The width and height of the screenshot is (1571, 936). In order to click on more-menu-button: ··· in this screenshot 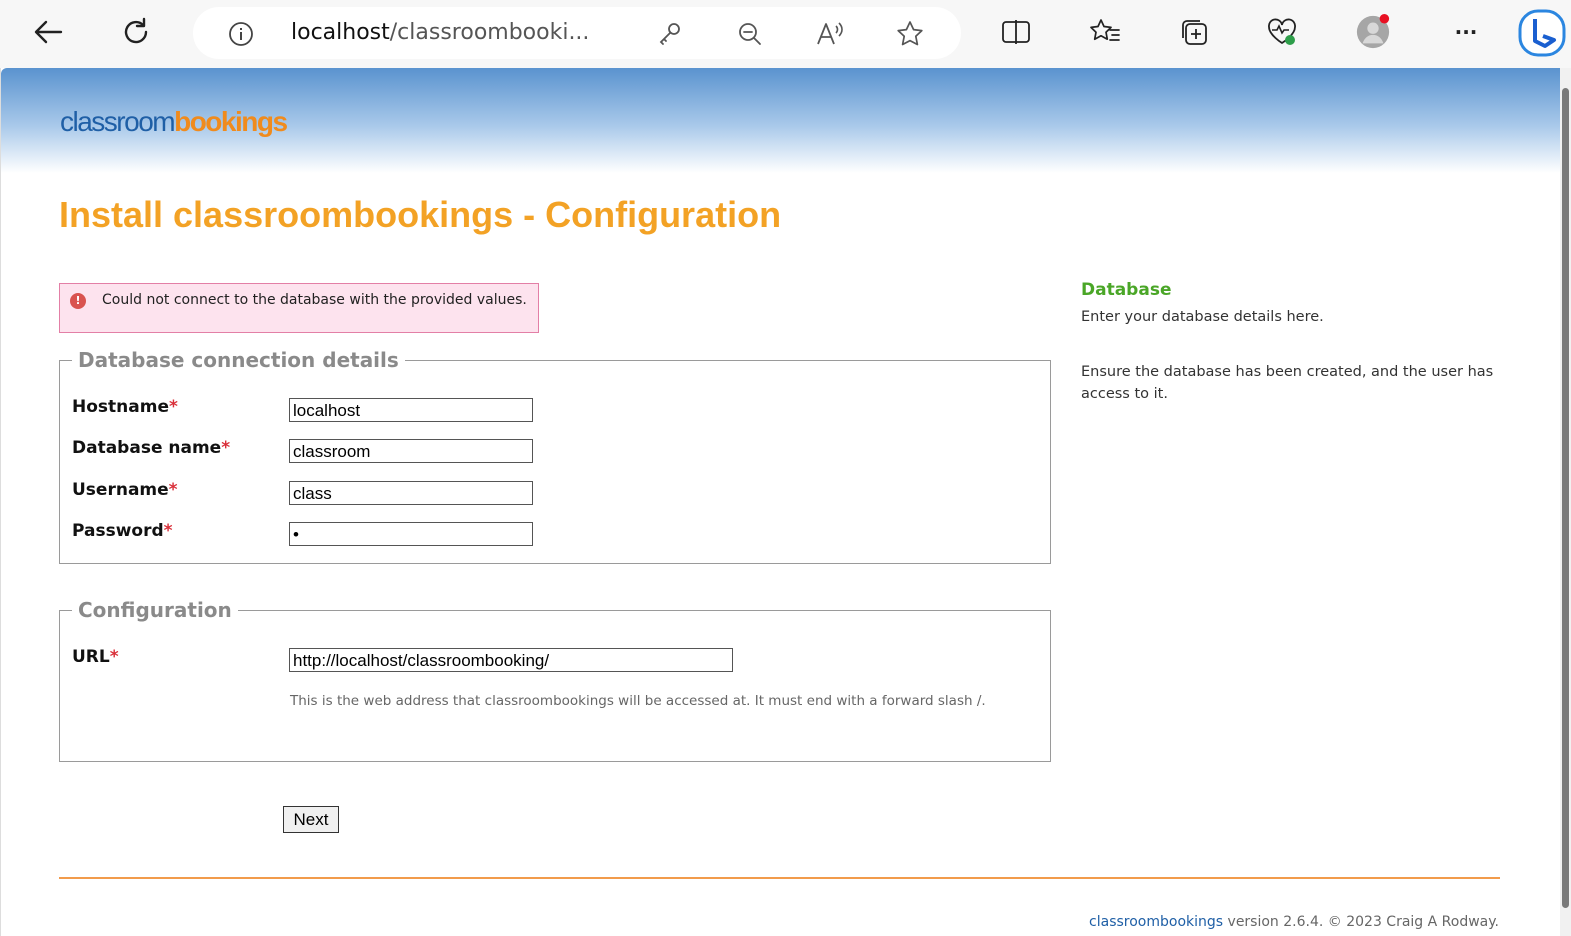, I will do `click(1466, 32)`.